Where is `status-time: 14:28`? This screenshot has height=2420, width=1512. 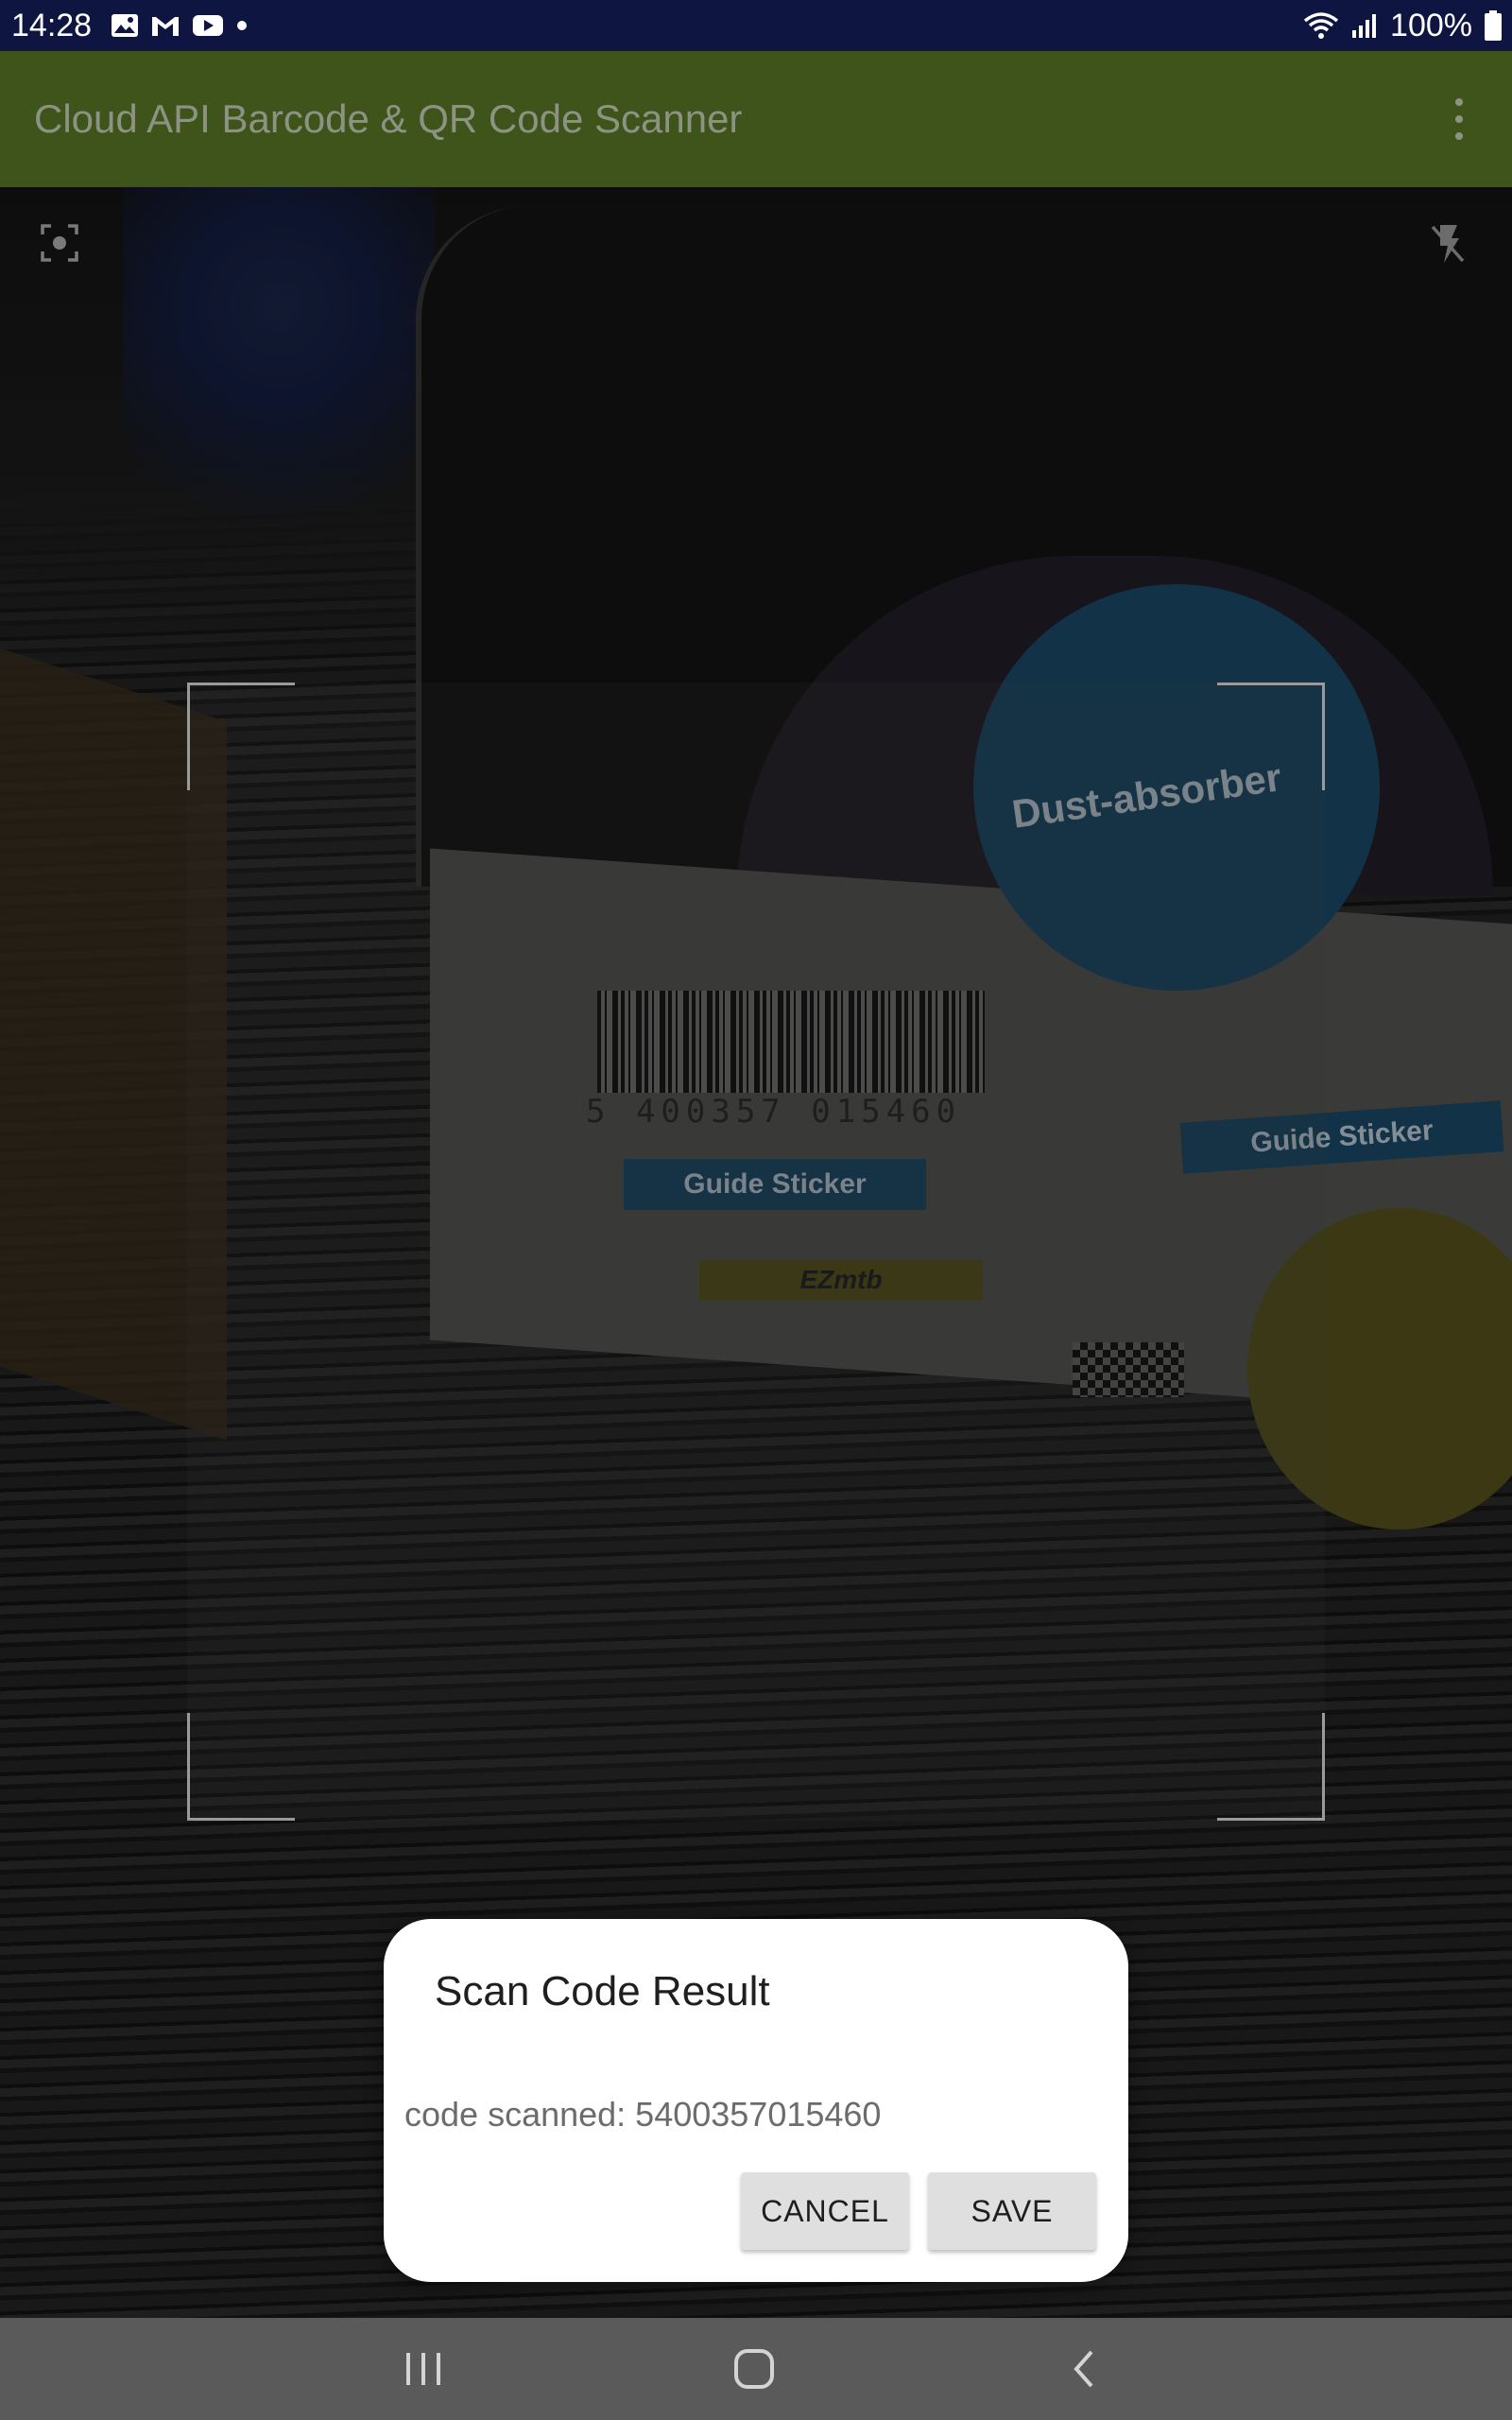
status-time: 14:28 is located at coordinates (52, 25).